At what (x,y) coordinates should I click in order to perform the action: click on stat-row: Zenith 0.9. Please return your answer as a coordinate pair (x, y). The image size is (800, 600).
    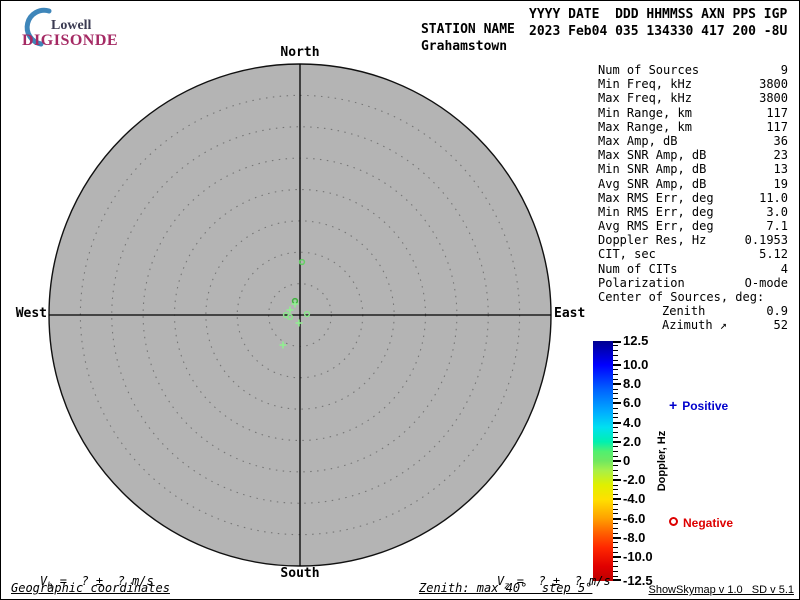
    Looking at the image, I should click on (693, 311).